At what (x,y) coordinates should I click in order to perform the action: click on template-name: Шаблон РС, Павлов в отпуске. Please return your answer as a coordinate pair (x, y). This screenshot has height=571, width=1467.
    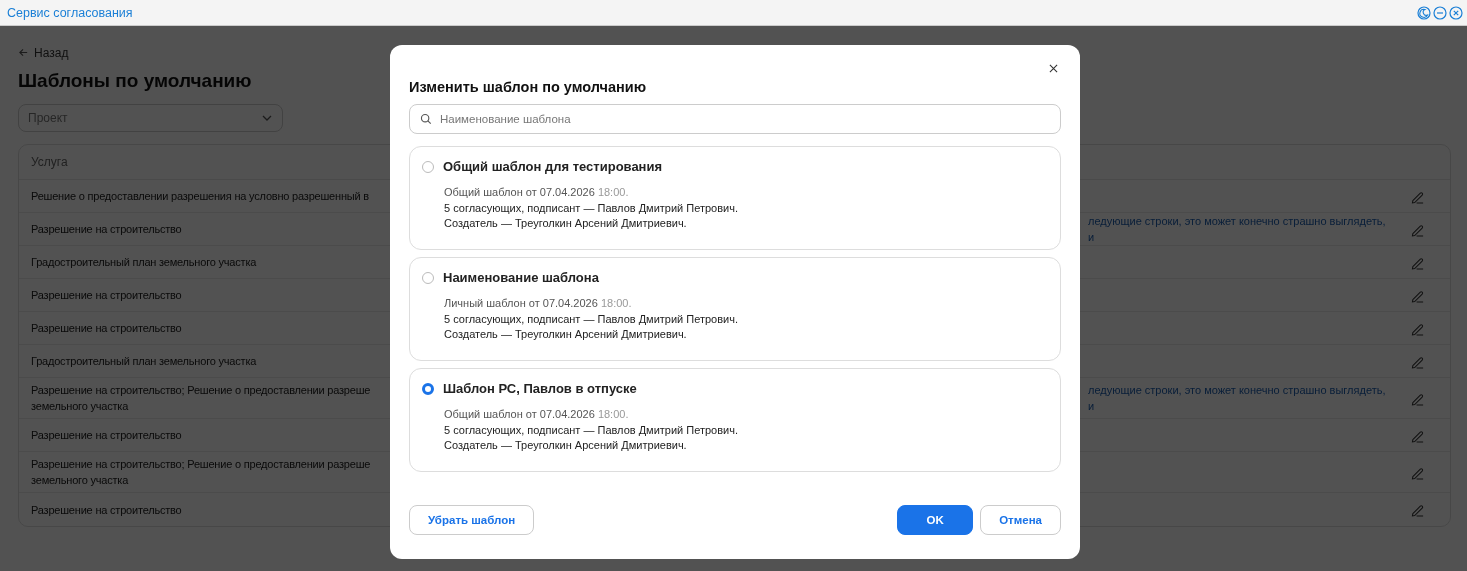
    Looking at the image, I should click on (540, 388).